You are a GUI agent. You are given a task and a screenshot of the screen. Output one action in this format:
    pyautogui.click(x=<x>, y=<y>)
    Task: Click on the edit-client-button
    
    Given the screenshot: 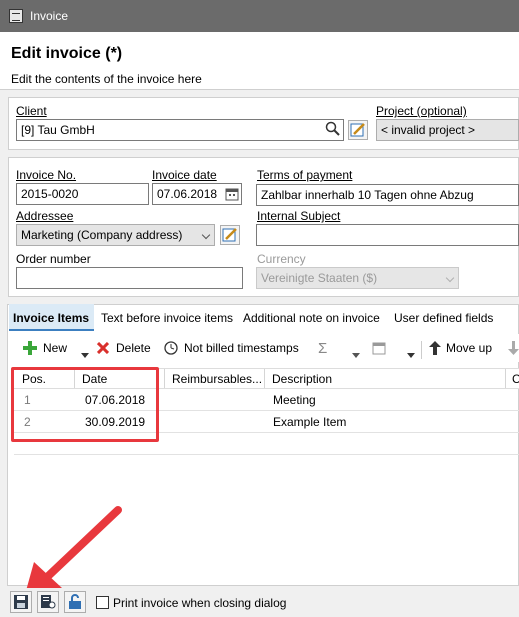 What is the action you would take?
    pyautogui.click(x=358, y=130)
    